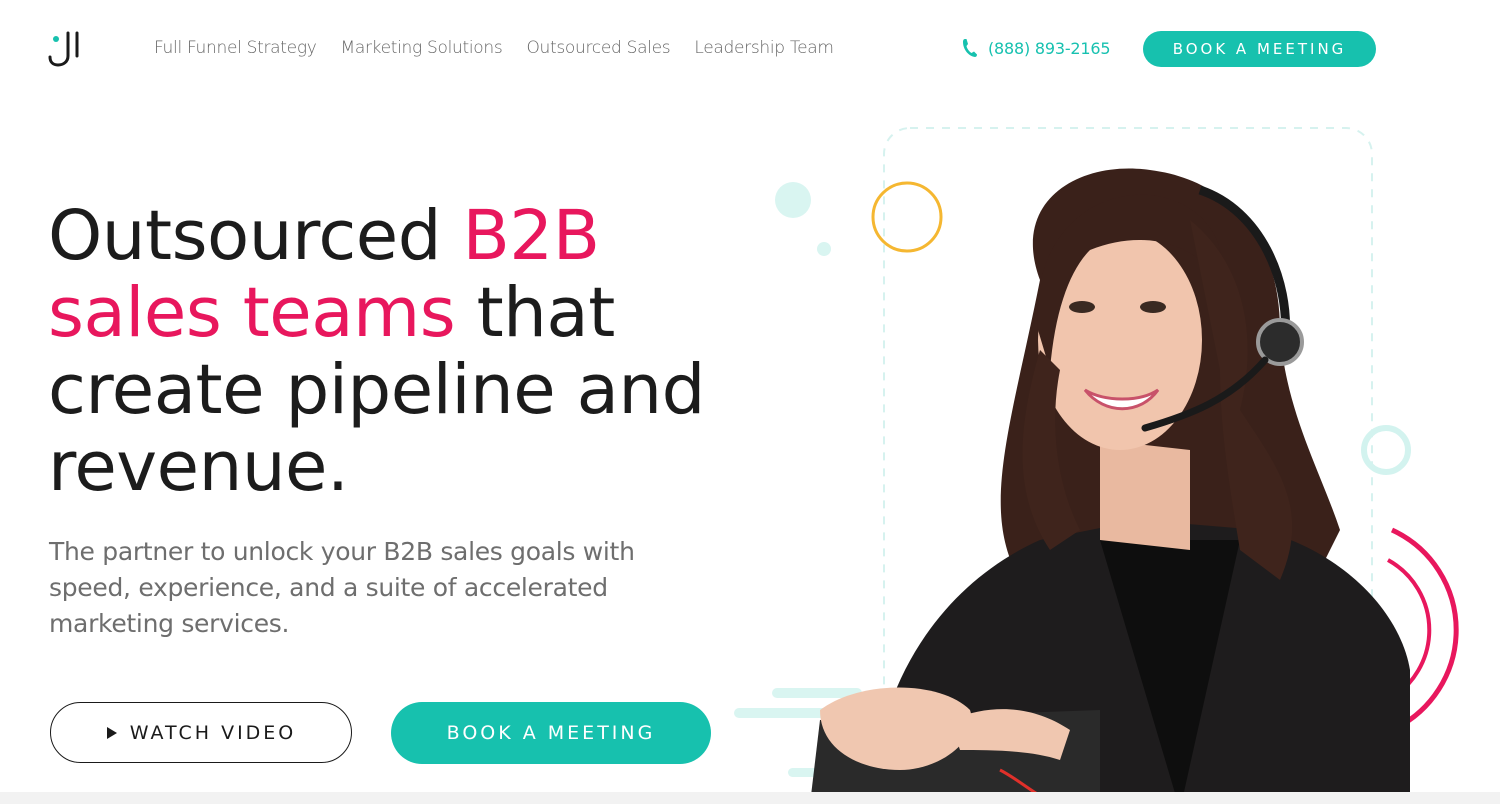  What do you see at coordinates (255, 236) in the screenshot?
I see `headline-text-1: Outsourced` at bounding box center [255, 236].